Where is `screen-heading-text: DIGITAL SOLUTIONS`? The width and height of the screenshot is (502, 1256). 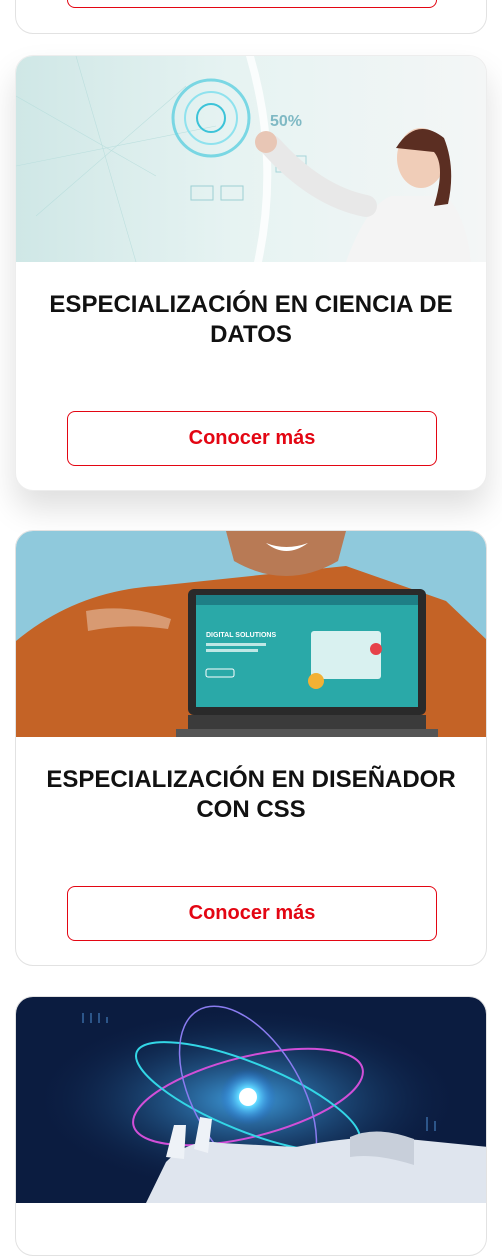
screen-heading-text: DIGITAL SOLUTIONS is located at coordinates (241, 635).